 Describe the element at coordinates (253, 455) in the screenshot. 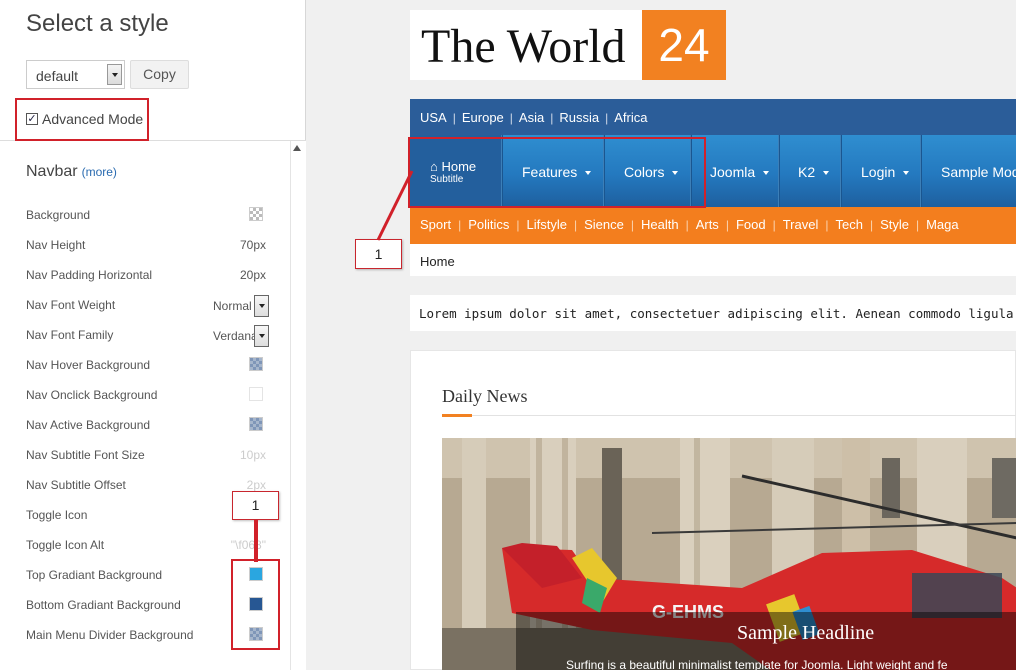

I see `property-value: 10px` at that location.